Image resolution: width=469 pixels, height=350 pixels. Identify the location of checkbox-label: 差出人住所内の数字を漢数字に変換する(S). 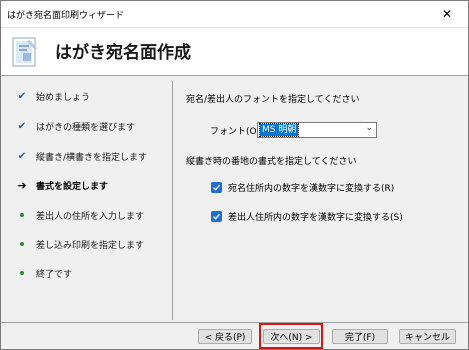
(315, 217).